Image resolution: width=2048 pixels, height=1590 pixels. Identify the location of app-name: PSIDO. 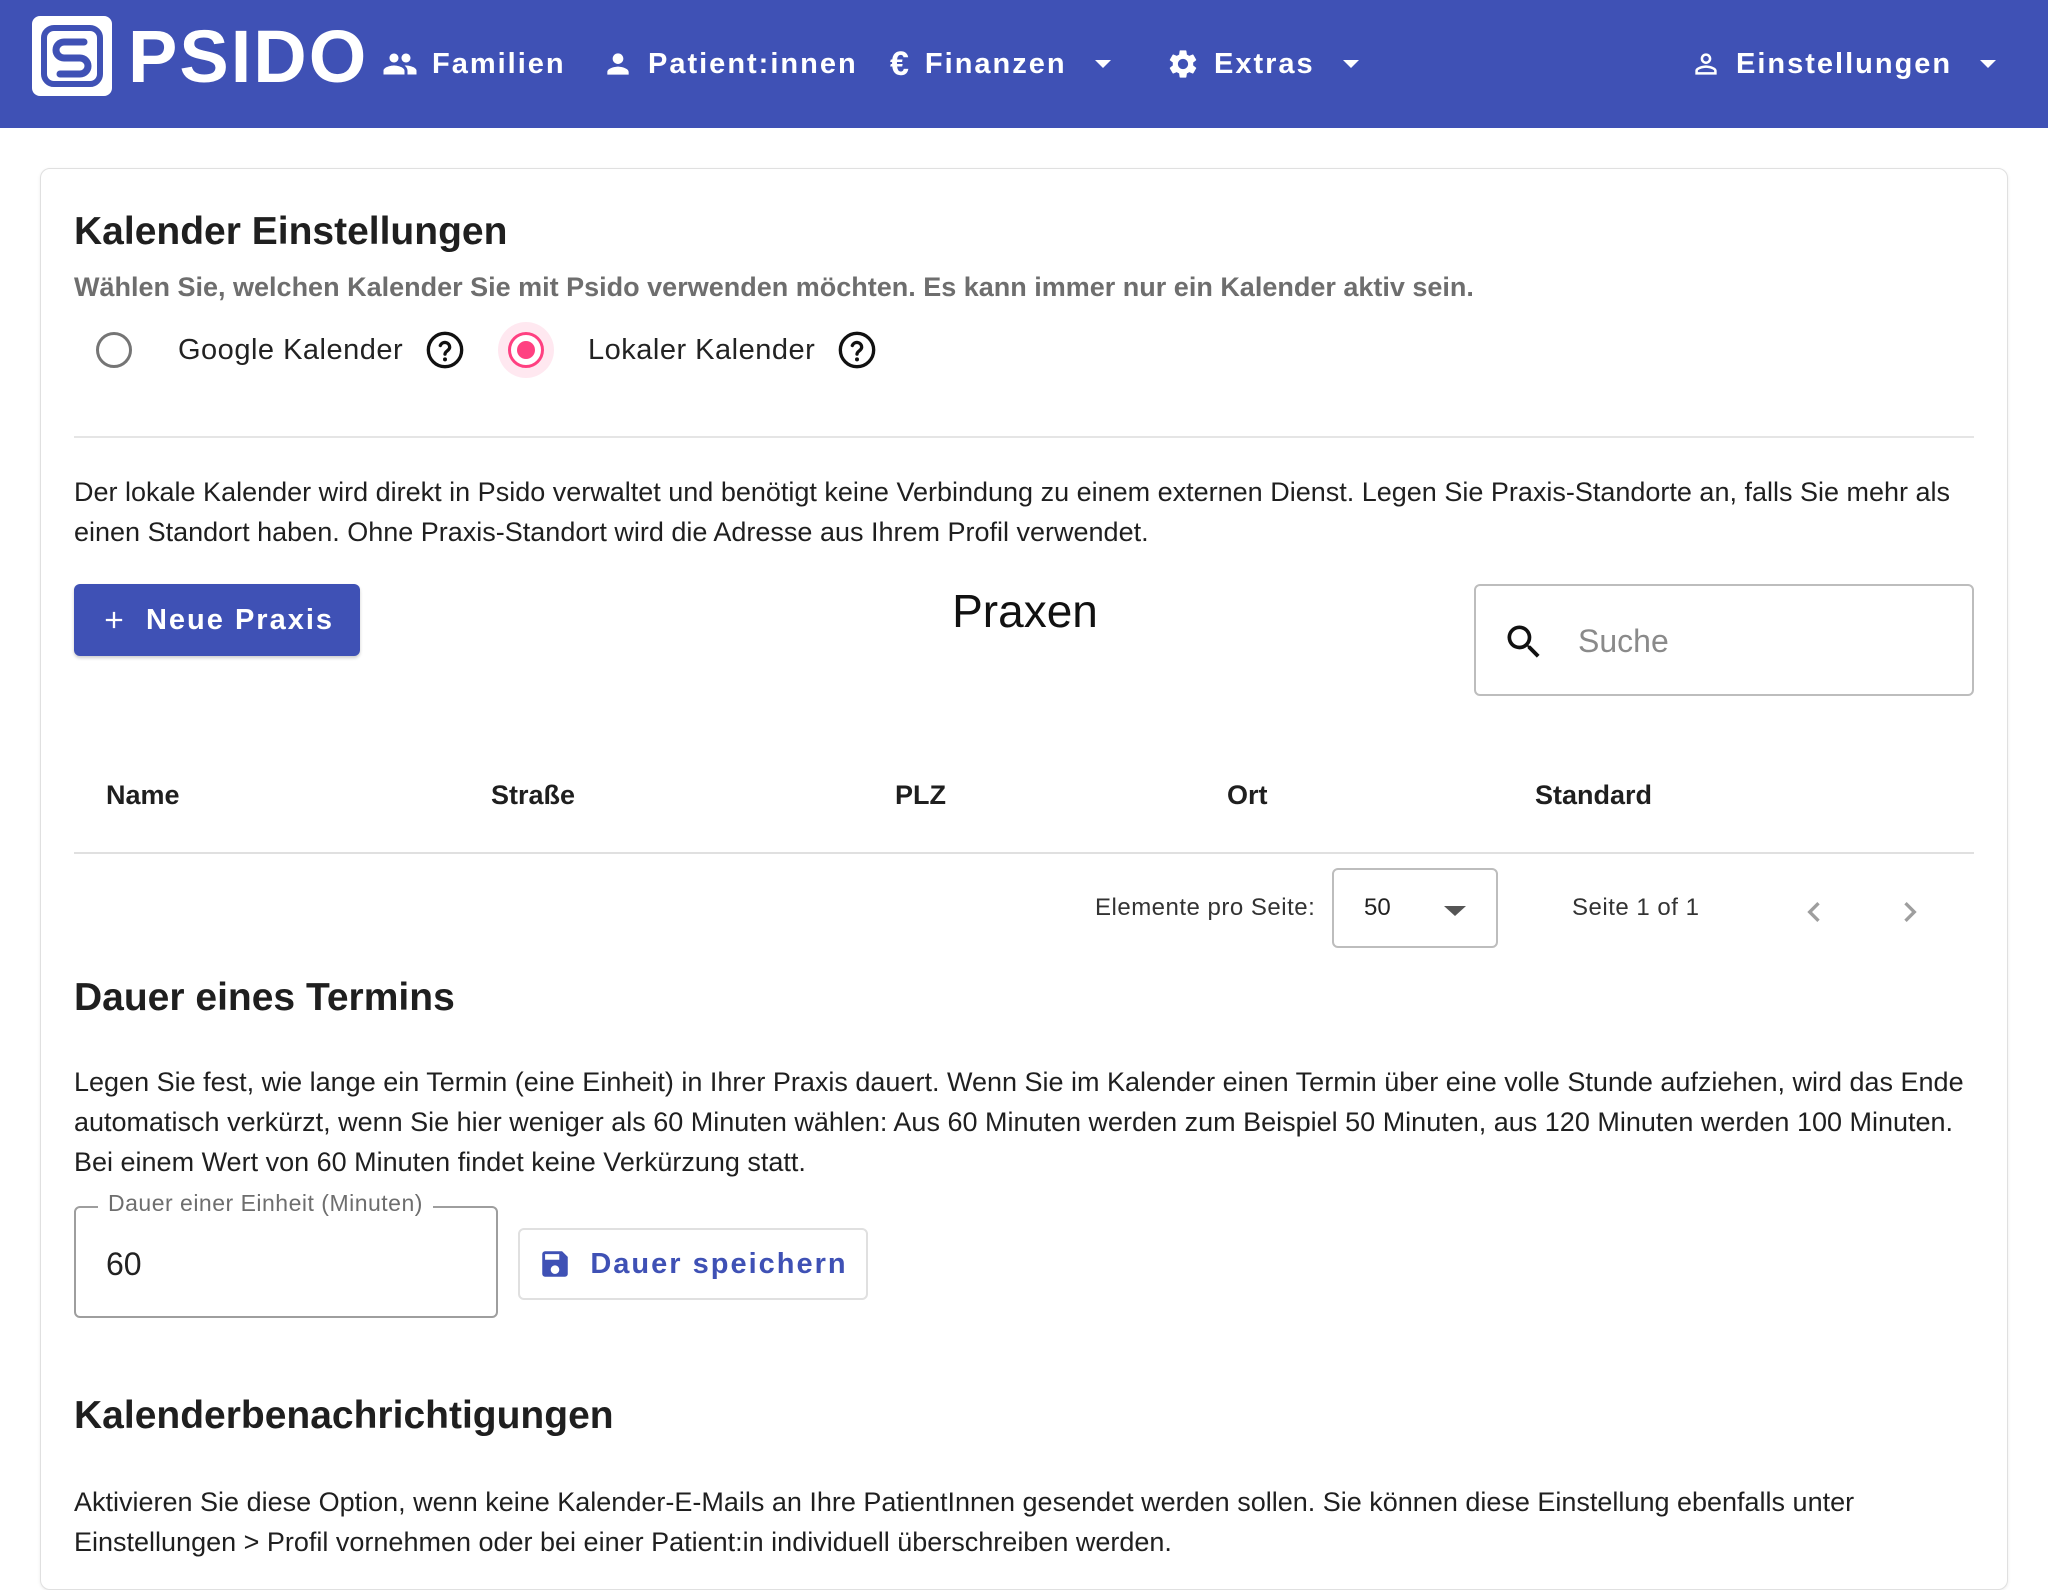
(248, 56).